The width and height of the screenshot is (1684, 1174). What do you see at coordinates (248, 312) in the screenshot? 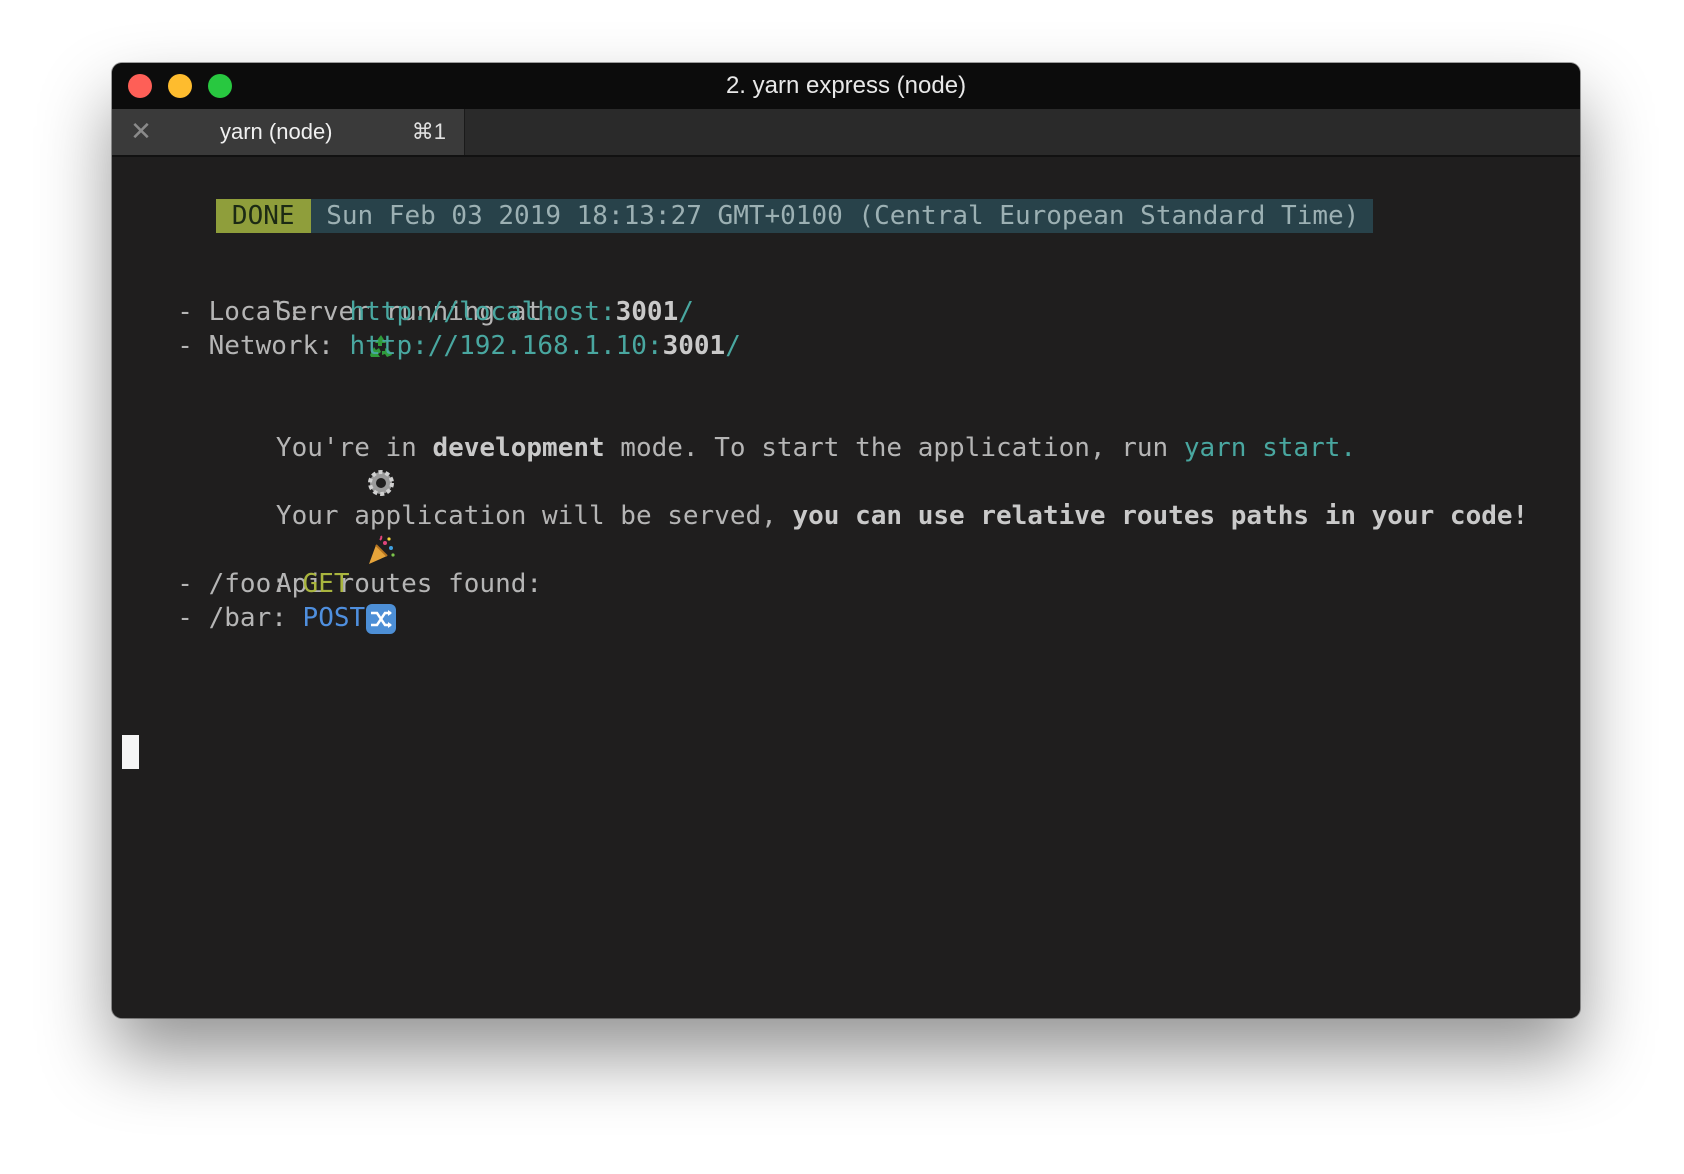
I see `local-label: - Local:` at bounding box center [248, 312].